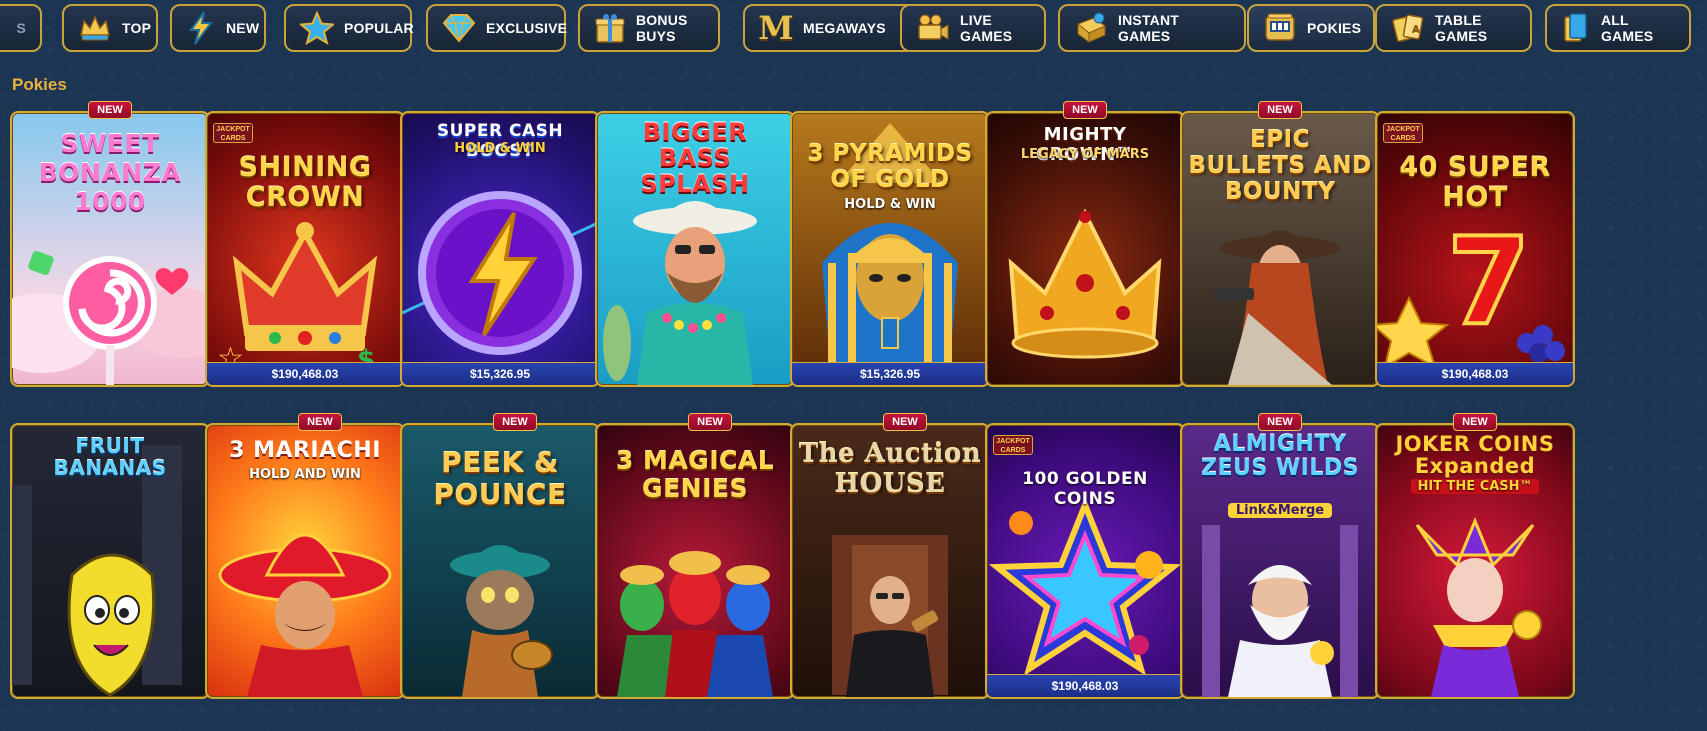 The height and width of the screenshot is (731, 1707). Describe the element at coordinates (305, 182) in the screenshot. I see `game-title: SHINING CROWN` at that location.